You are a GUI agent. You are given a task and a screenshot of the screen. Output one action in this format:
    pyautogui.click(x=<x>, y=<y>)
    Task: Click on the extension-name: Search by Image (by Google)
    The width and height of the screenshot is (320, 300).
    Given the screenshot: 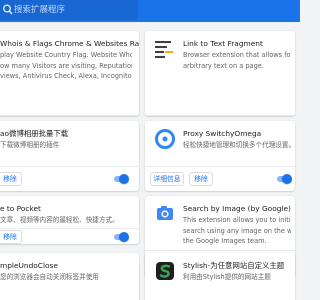 What is the action you would take?
    pyautogui.click(x=237, y=208)
    